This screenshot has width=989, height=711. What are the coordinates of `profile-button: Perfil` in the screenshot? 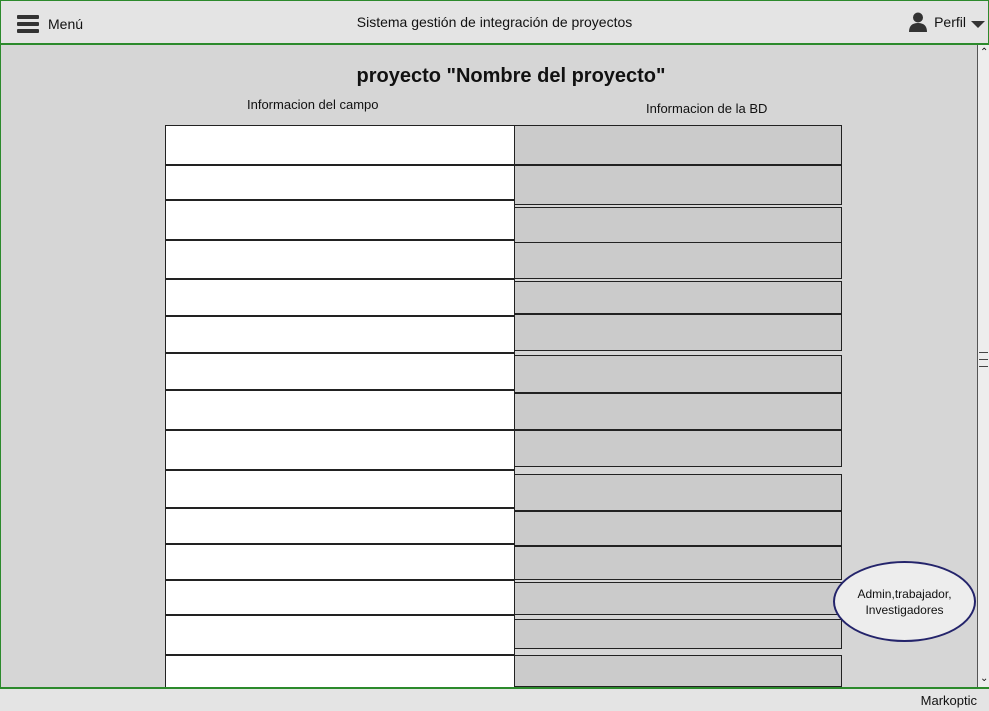 It's located at (946, 22).